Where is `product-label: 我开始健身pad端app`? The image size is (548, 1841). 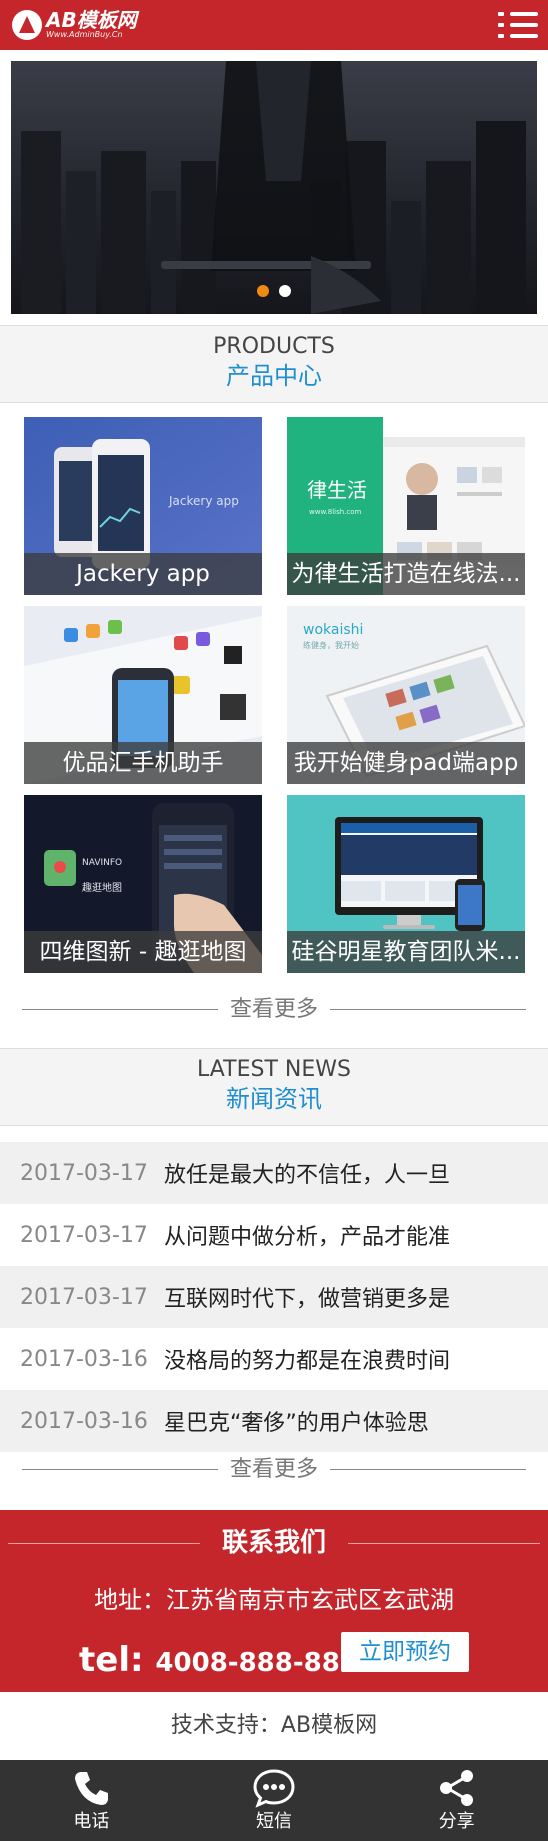 product-label: 我开始健身pad端app is located at coordinates (406, 763).